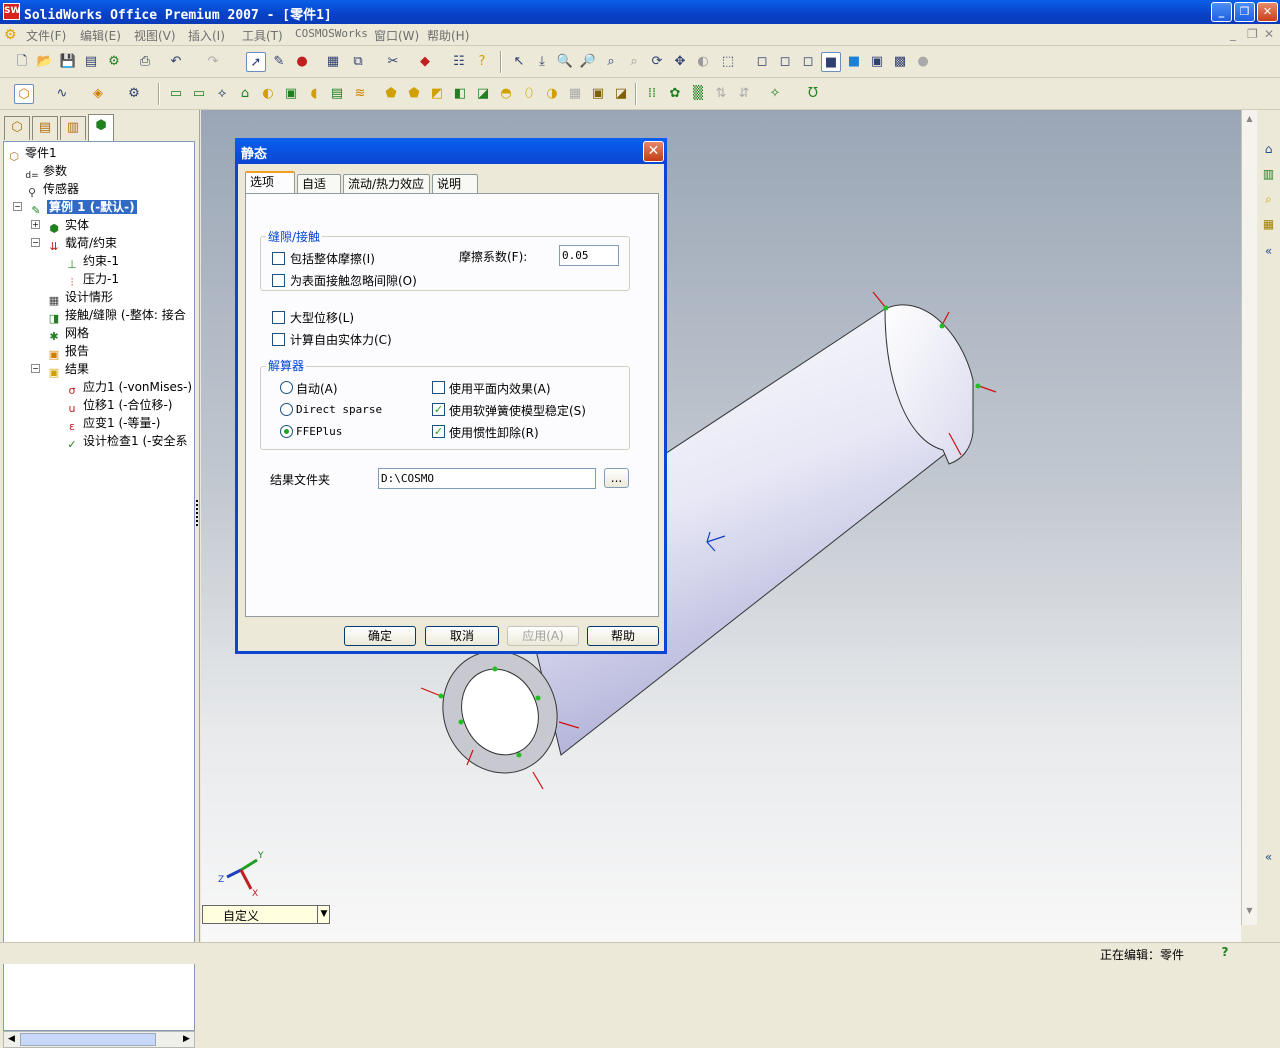 The width and height of the screenshot is (1280, 1048). What do you see at coordinates (11, 1039) in the screenshot?
I see `scroll-left-icon: ◀` at bounding box center [11, 1039].